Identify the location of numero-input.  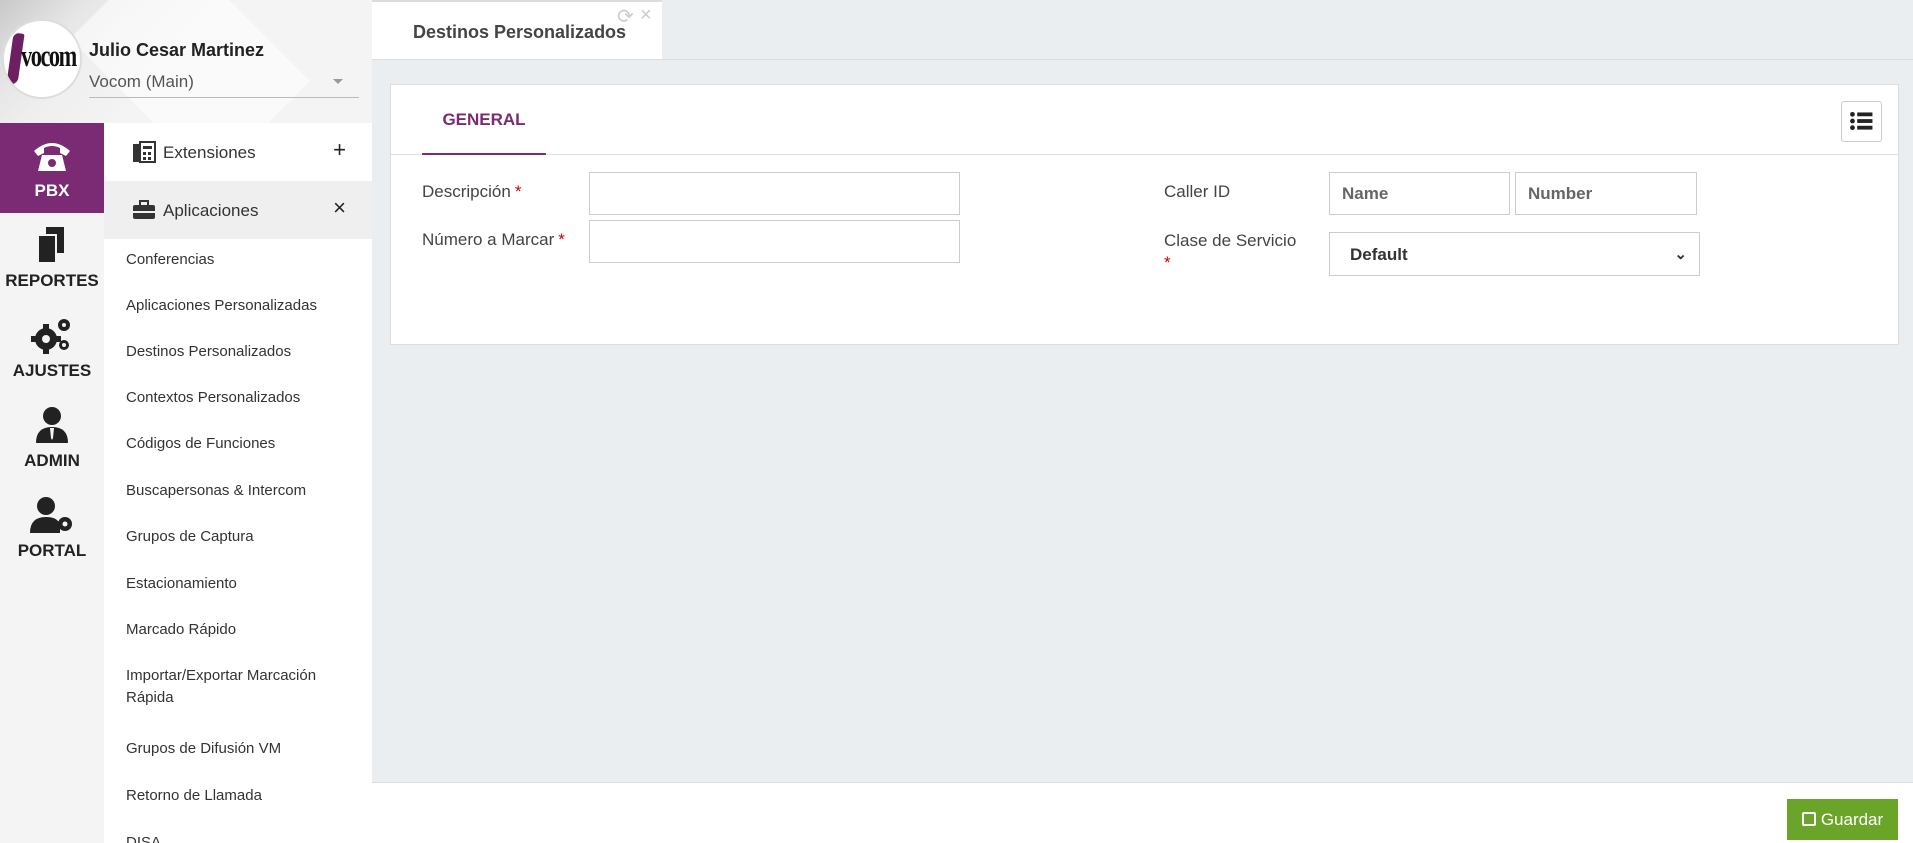
(774, 241).